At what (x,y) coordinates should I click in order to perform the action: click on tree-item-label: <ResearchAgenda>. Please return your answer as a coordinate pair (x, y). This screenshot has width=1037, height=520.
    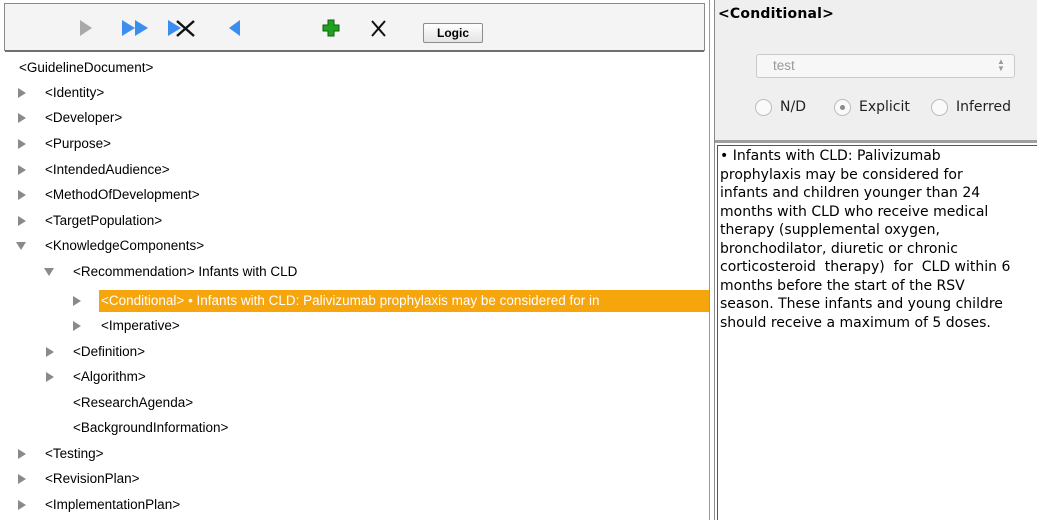
    Looking at the image, I should click on (133, 402).